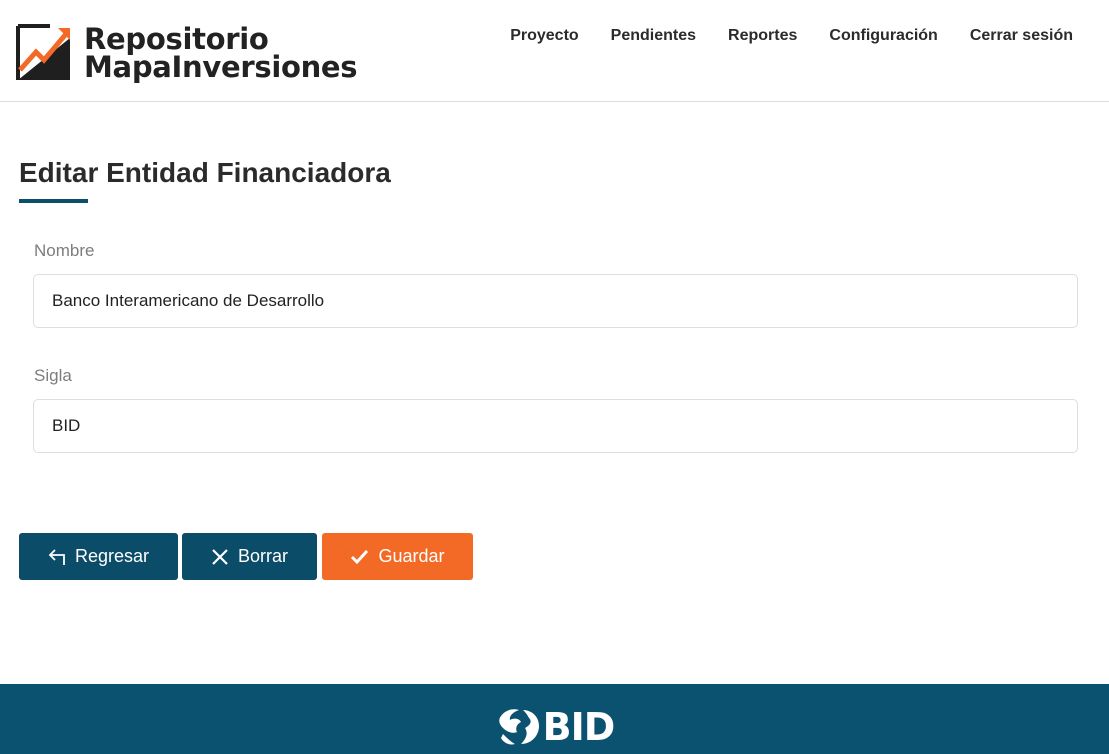 Image resolution: width=1109 pixels, height=754 pixels. Describe the element at coordinates (176, 39) in the screenshot. I see `brand-line-1: Repositorio` at that location.